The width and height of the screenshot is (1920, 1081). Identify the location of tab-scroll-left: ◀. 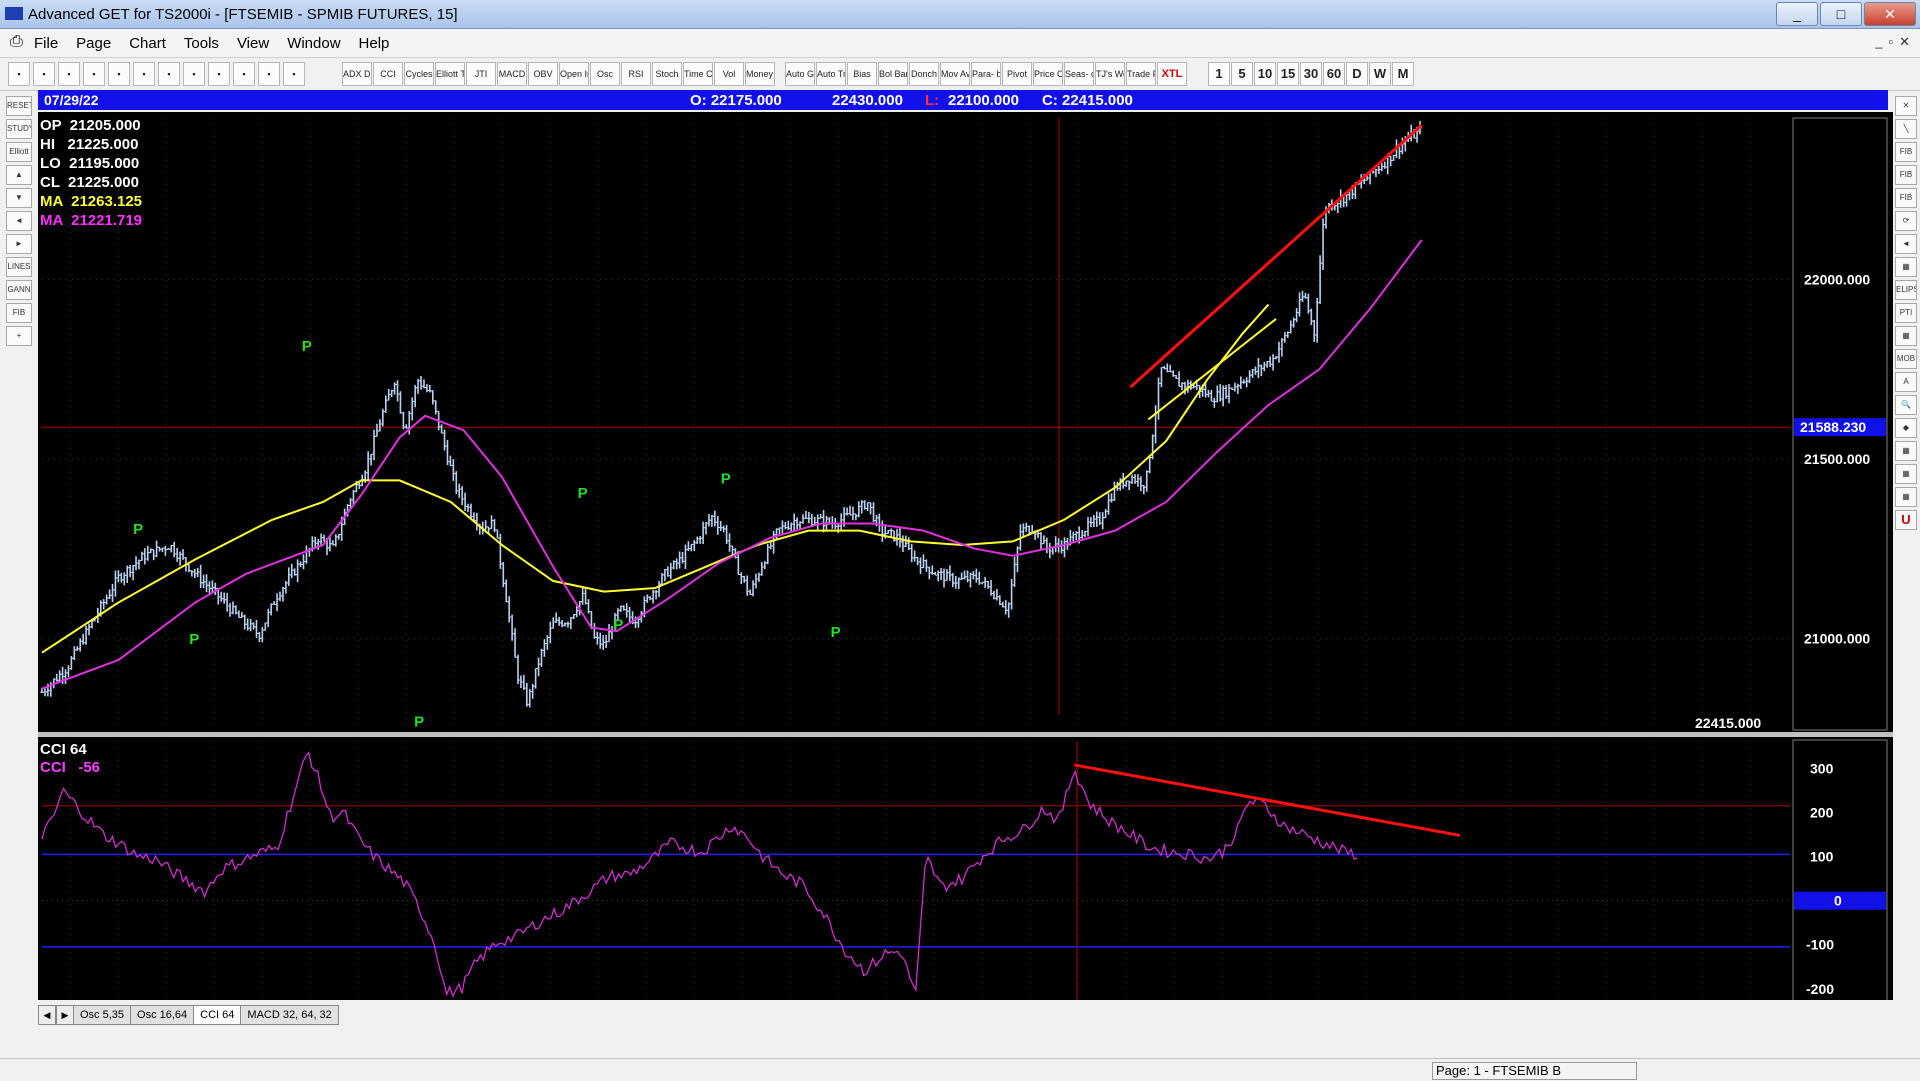
(47, 1015).